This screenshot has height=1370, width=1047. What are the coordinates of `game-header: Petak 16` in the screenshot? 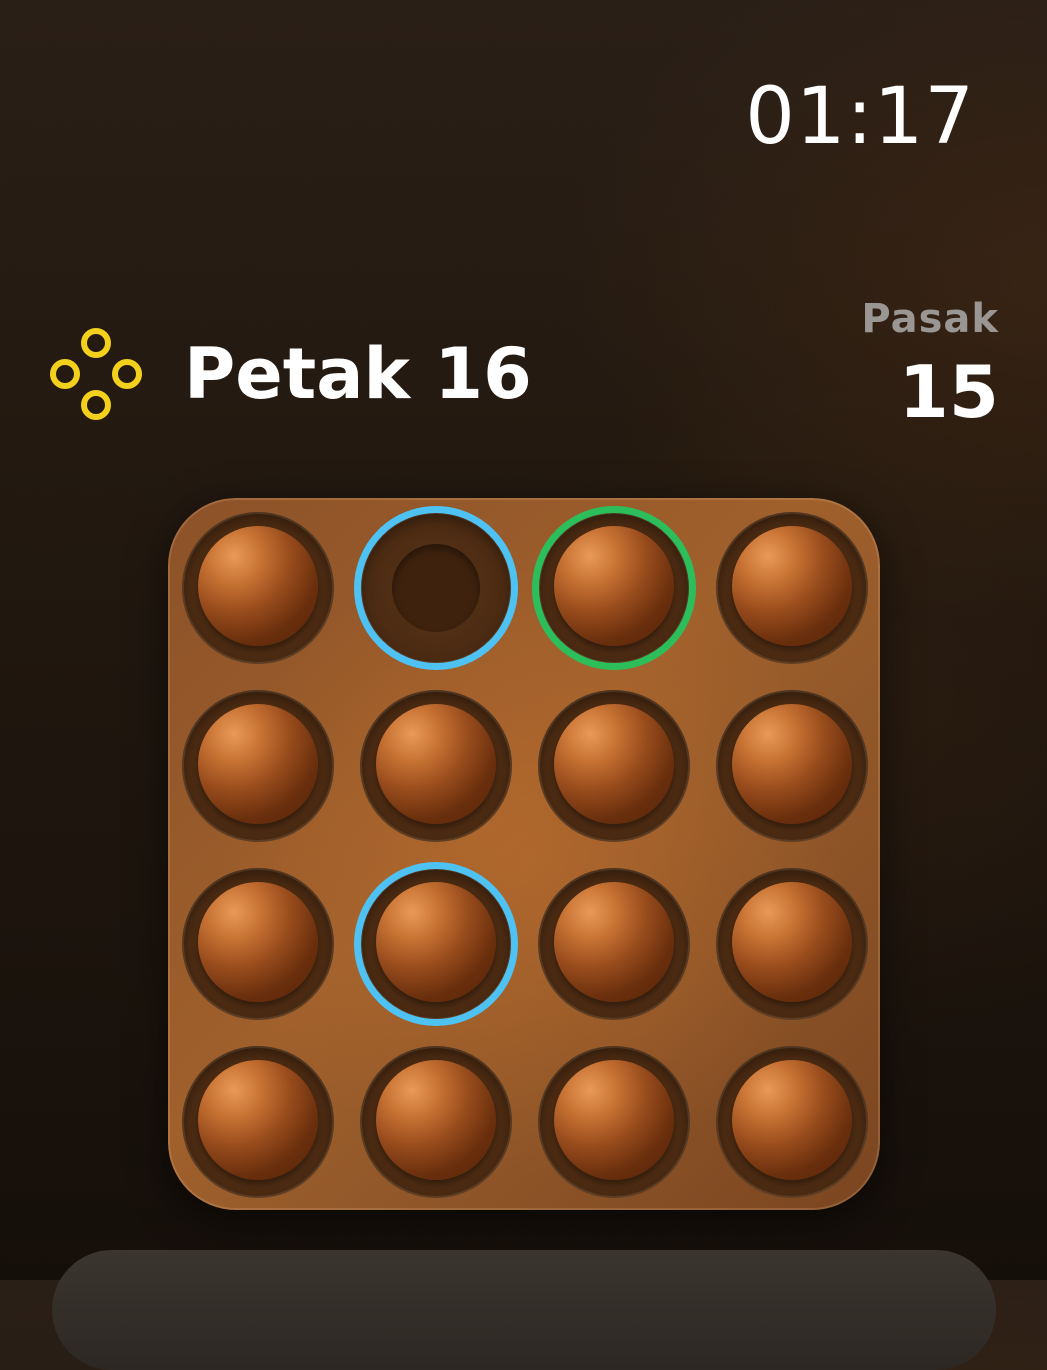 It's located at (291, 374).